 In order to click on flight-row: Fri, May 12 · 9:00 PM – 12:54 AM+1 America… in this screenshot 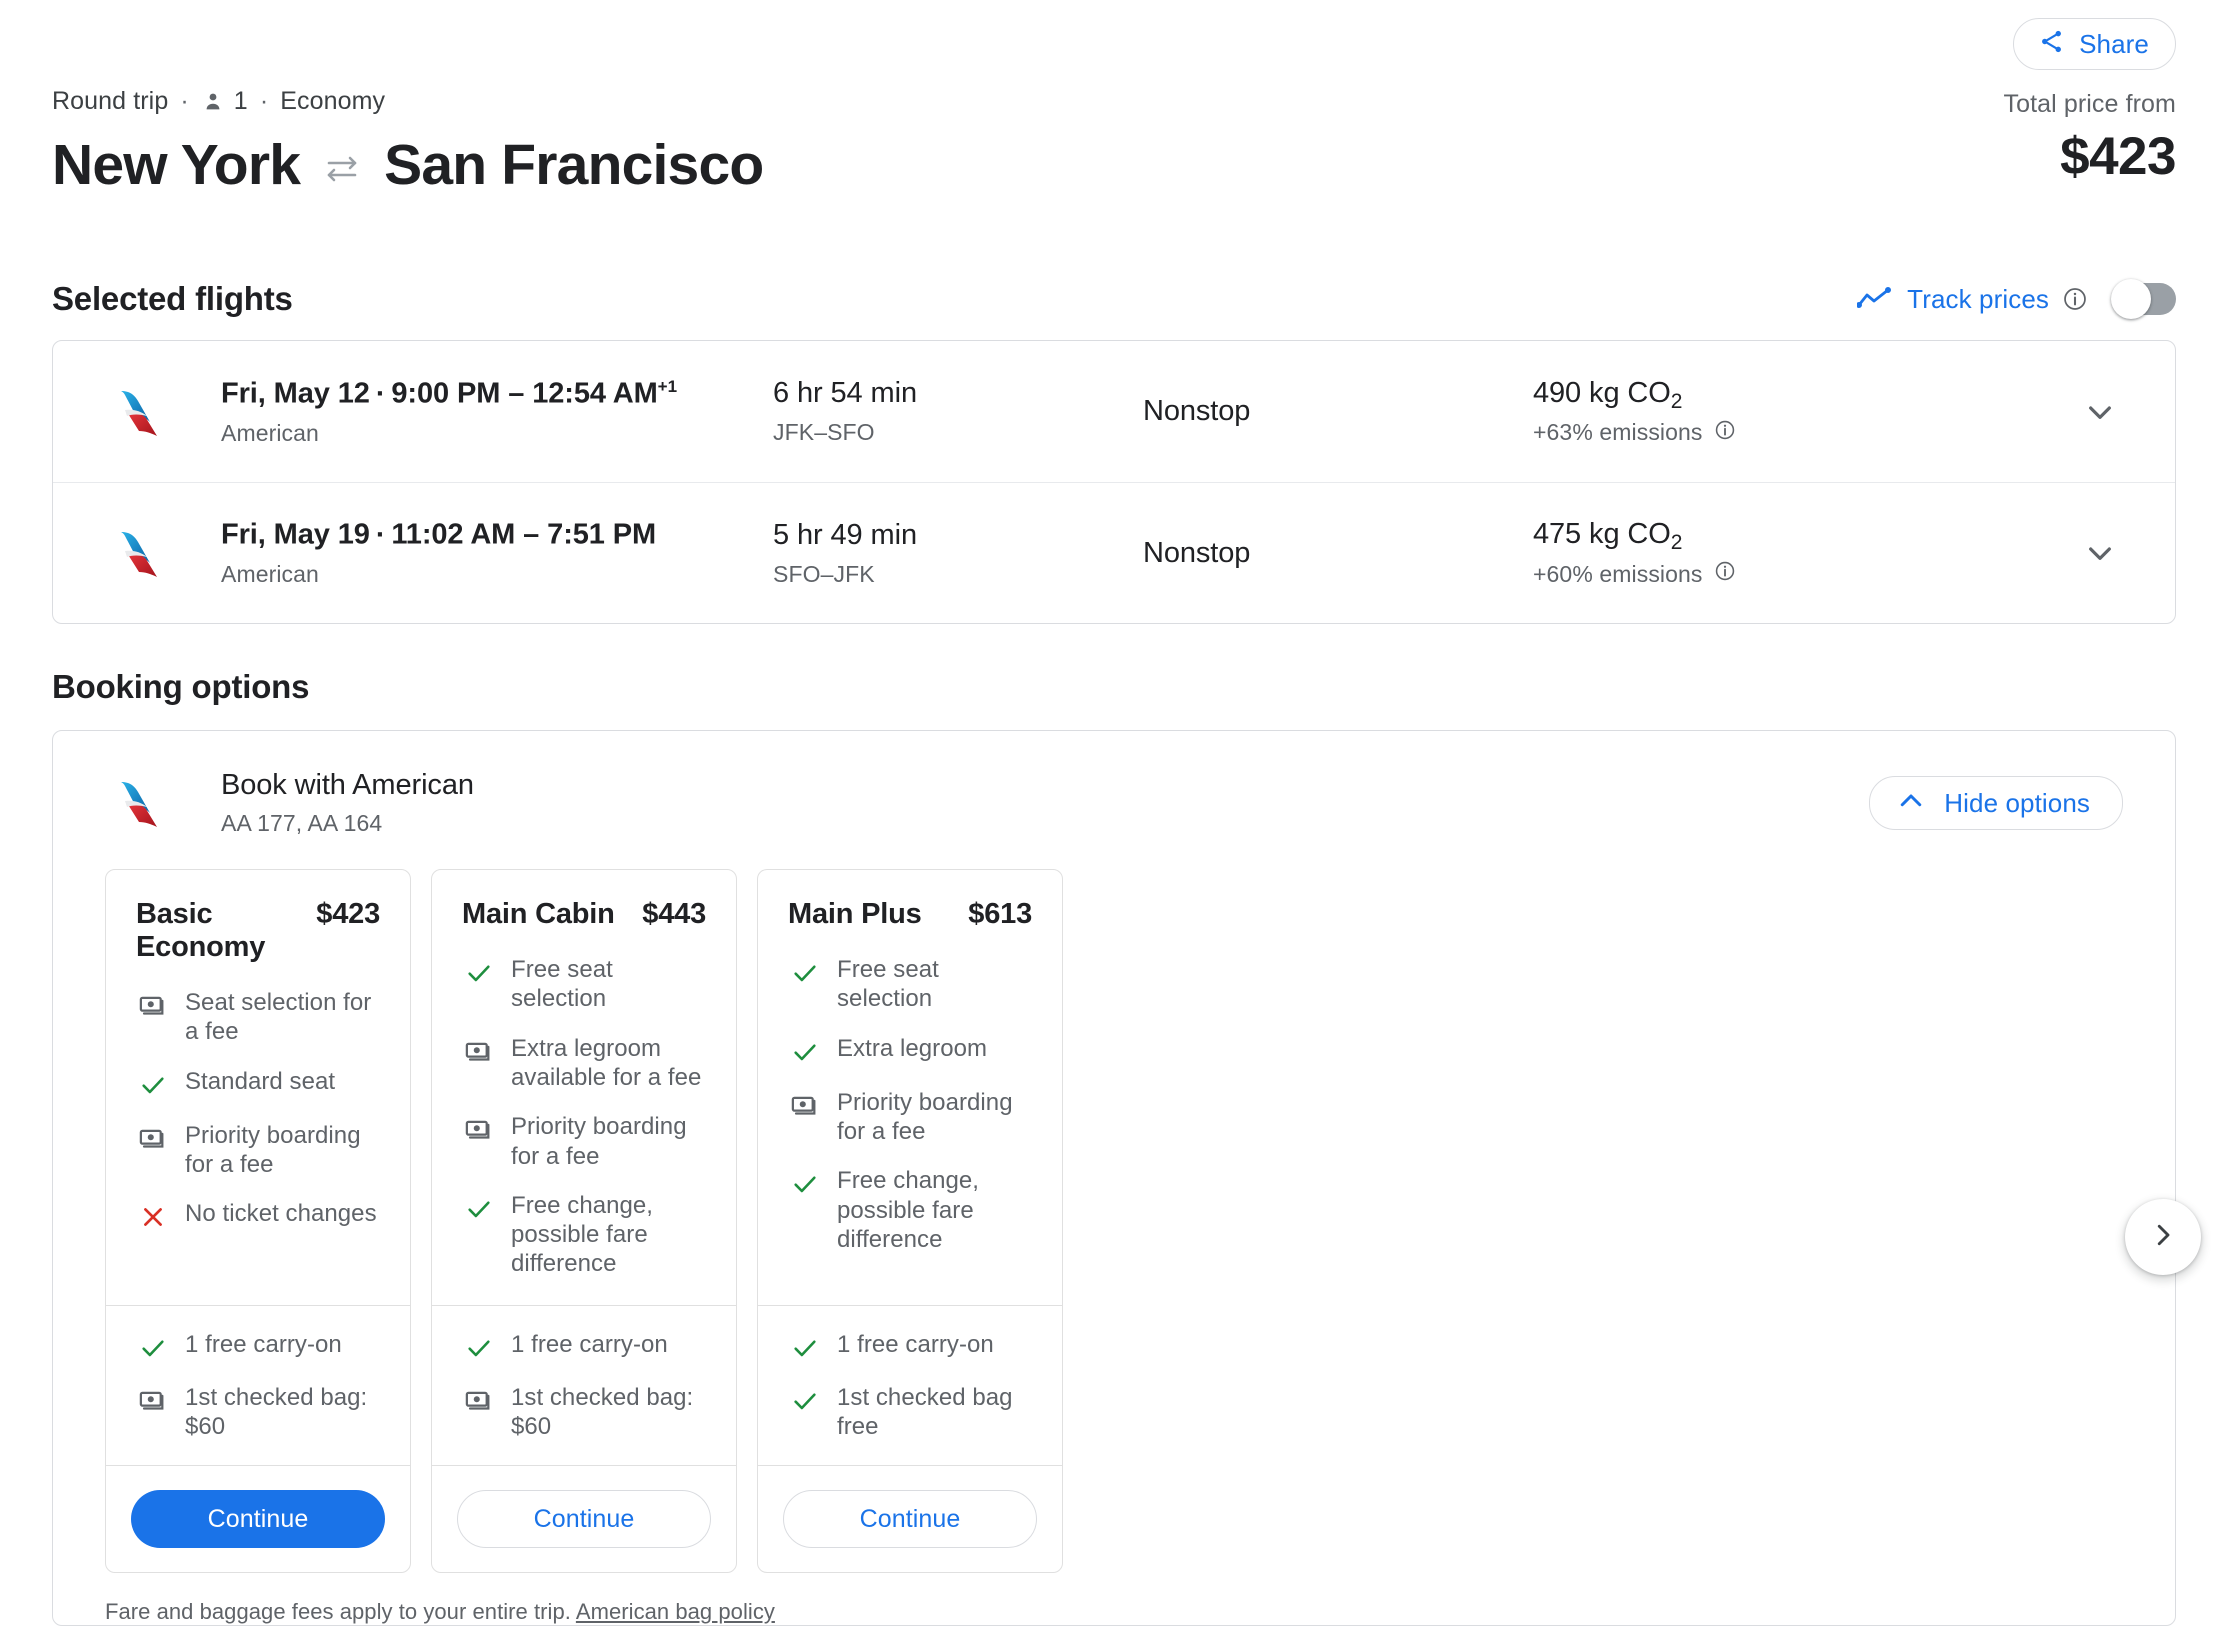, I will do `click(1114, 411)`.